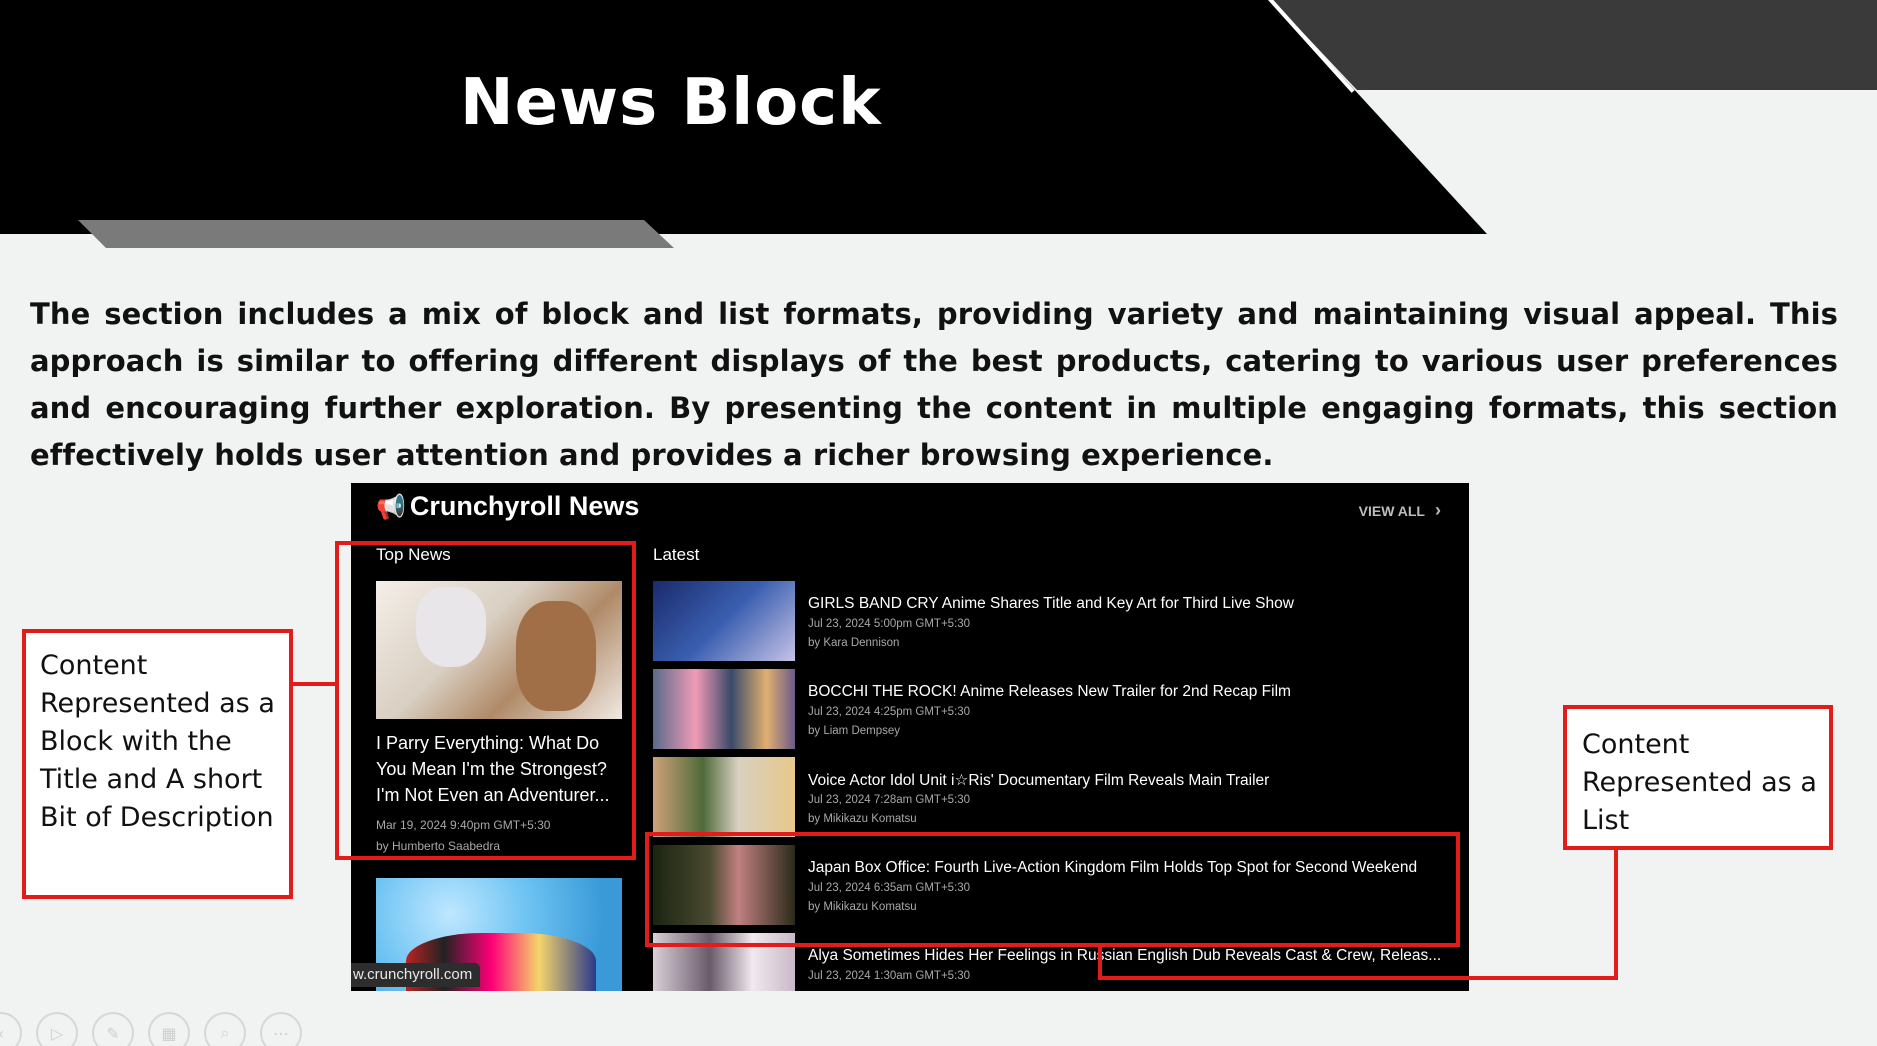 The height and width of the screenshot is (1046, 1877). What do you see at coordinates (281, 1029) in the screenshot?
I see `more-icon: ⋯` at bounding box center [281, 1029].